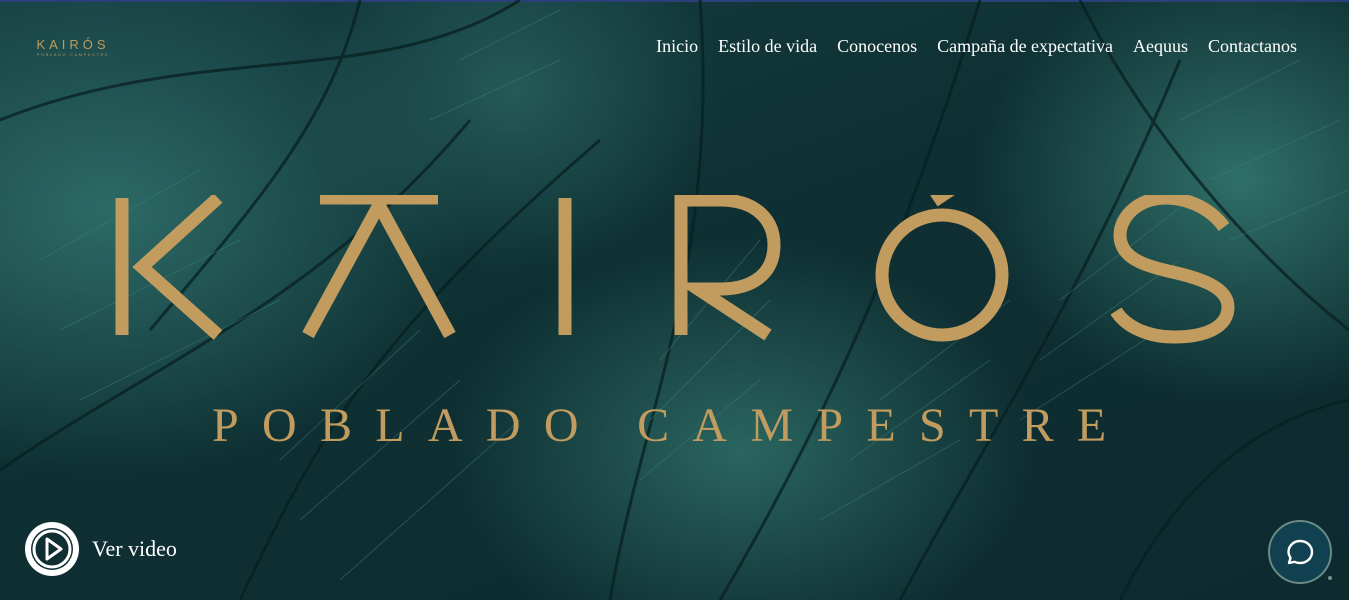 The width and height of the screenshot is (1349, 600). Describe the element at coordinates (73, 44) in the screenshot. I see `header-logo-word: KAIRÓS` at that location.